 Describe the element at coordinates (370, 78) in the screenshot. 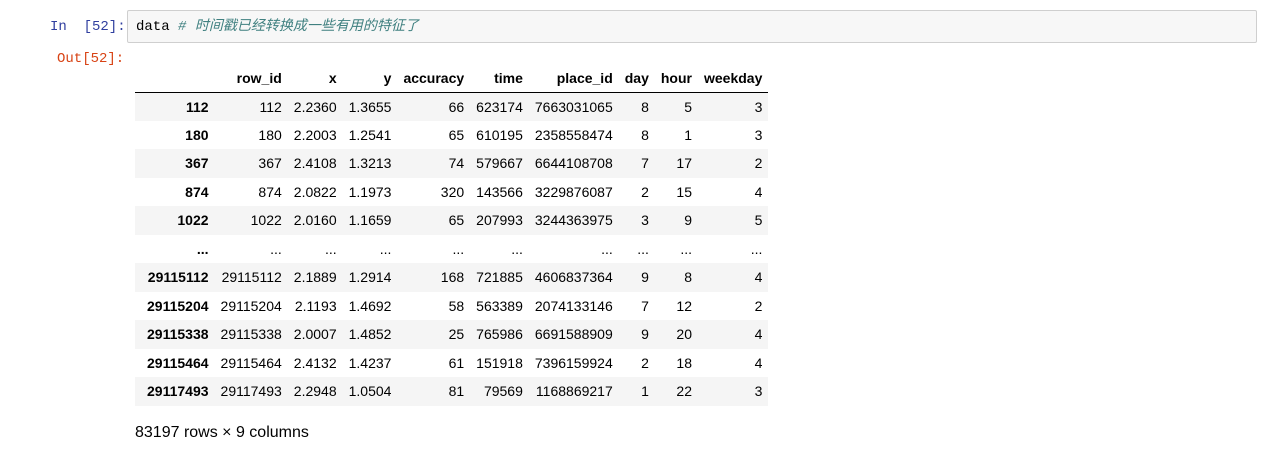

I see `column-header-y: y` at that location.